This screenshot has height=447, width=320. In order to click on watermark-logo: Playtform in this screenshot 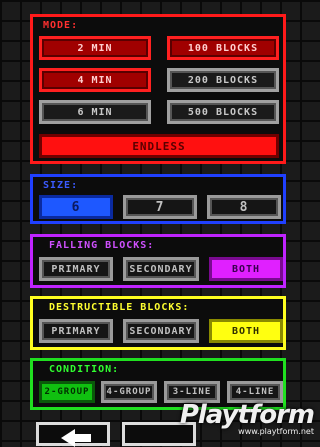, I will do `click(247, 415)`.